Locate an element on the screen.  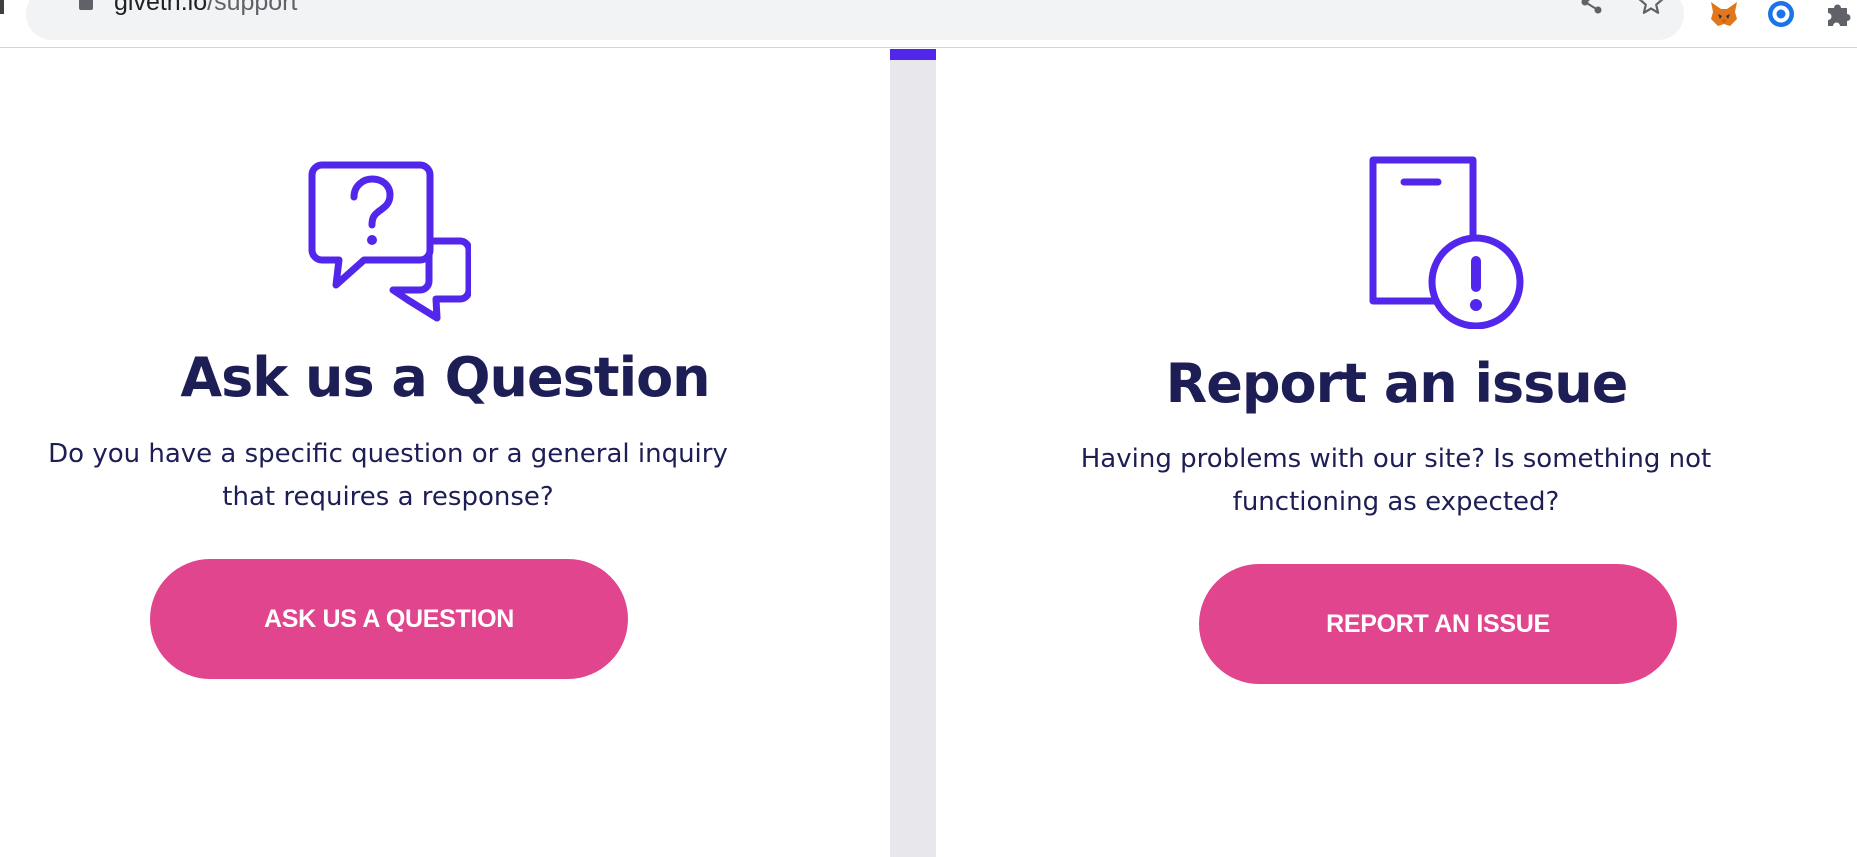
card-title: Report an issue is located at coordinates (1397, 383).